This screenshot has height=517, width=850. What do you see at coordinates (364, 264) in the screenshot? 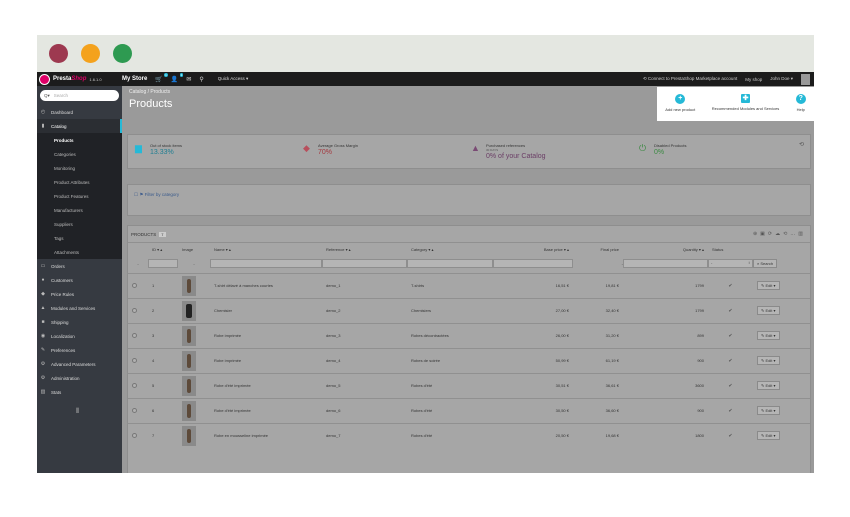
I see `filter-reference-input` at bounding box center [364, 264].